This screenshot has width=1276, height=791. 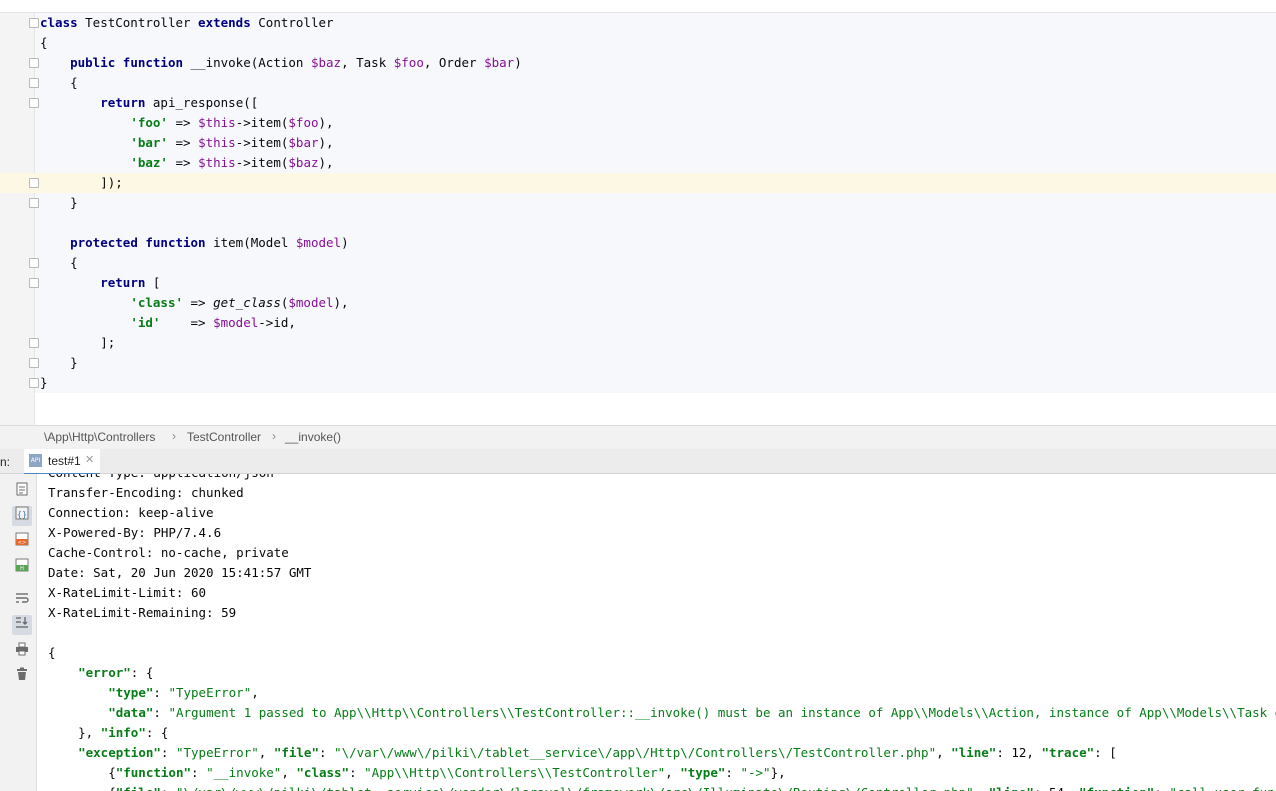 I want to click on current-line-highlight, so click(x=638, y=183).